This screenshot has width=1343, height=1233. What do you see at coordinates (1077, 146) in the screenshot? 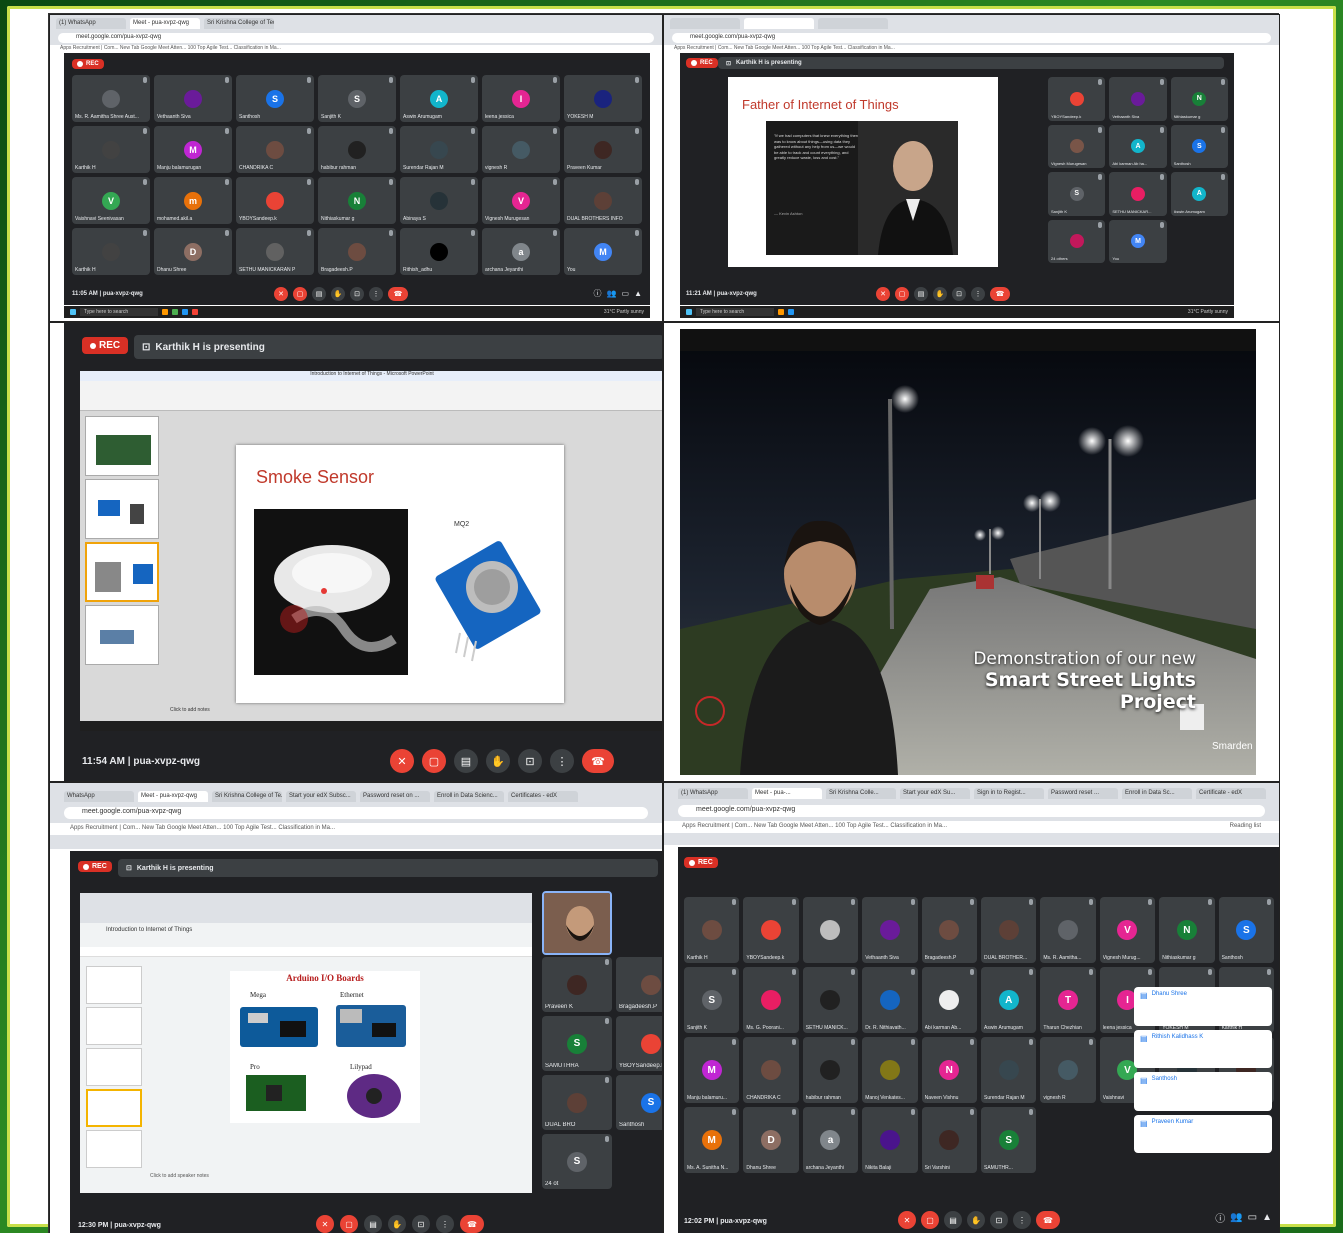
I see `participant-tile: Vignesh Murugesan` at bounding box center [1077, 146].